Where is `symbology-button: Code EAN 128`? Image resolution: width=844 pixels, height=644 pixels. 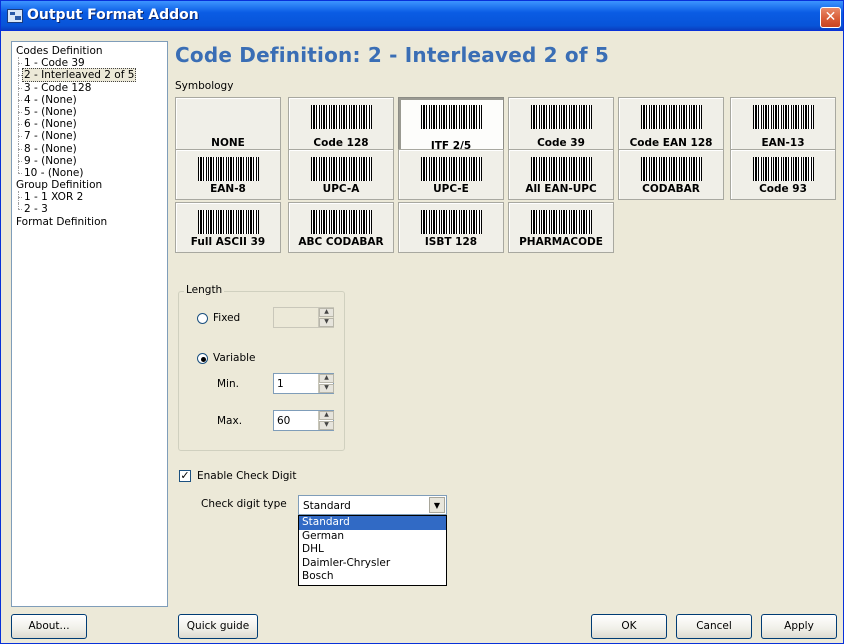 symbology-button: Code EAN 128 is located at coordinates (671, 125).